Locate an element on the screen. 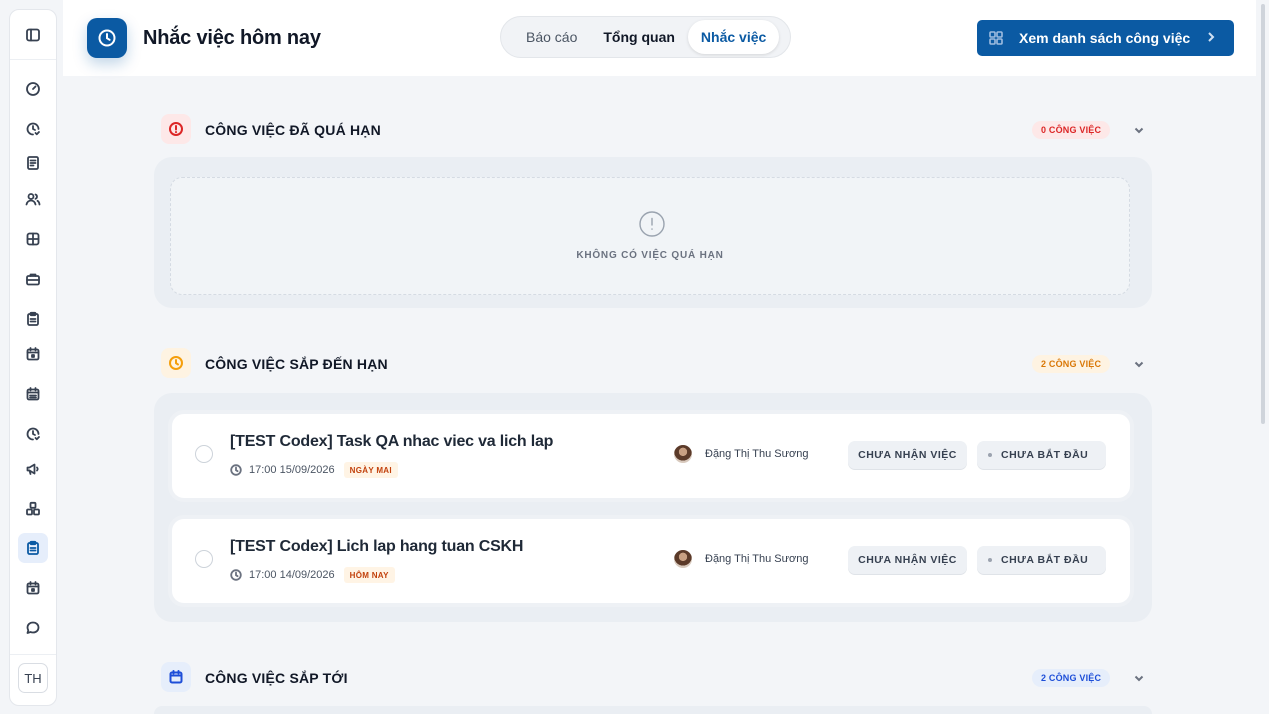 The image size is (1269, 714). empty-state: KHÔNG CÓ VIỆC QUÁ HẠN is located at coordinates (650, 236).